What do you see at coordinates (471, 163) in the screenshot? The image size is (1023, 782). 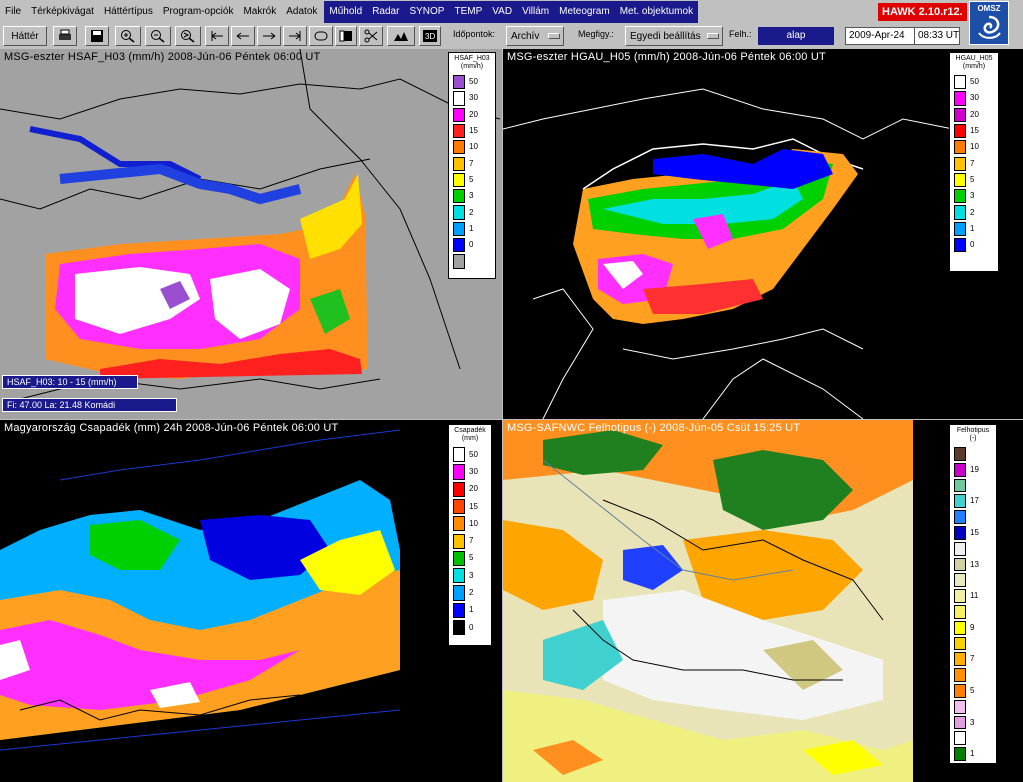 I see `legend-label: 7` at bounding box center [471, 163].